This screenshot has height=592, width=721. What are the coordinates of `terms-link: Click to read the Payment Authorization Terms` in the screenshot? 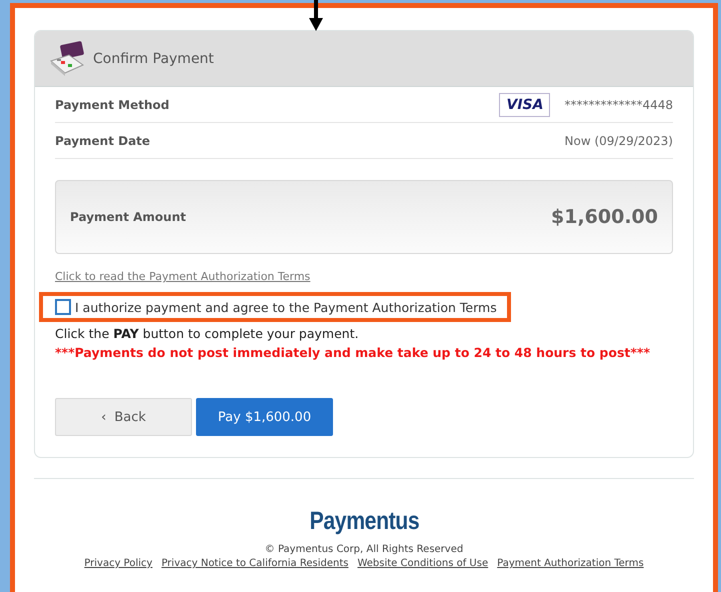 It's located at (182, 276).